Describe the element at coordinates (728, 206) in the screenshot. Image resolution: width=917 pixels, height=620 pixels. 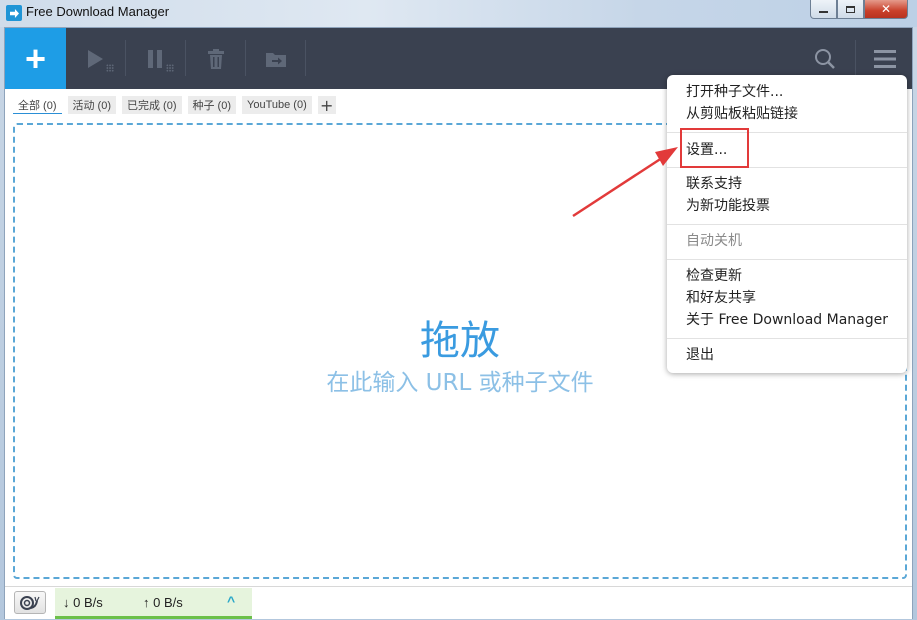
I see `menu-item-vote-features: 为新功能投票` at that location.